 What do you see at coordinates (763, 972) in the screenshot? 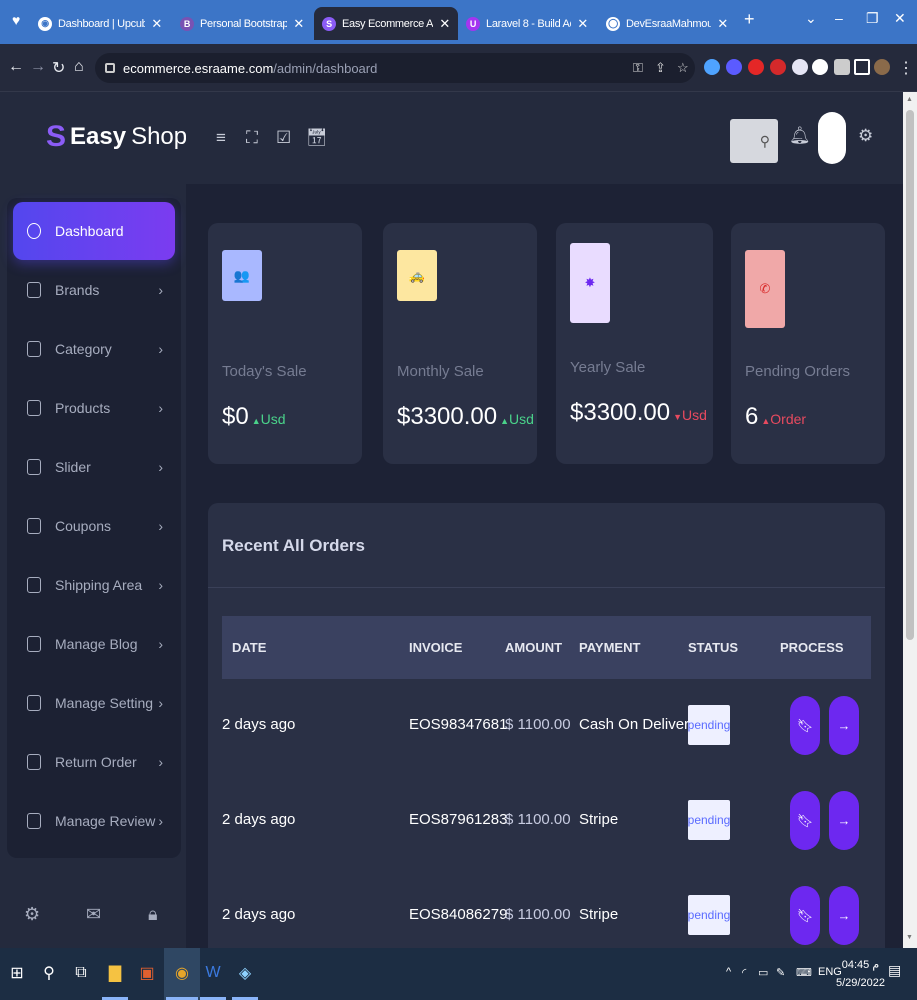
I see `battery-icon: ▭` at bounding box center [763, 972].